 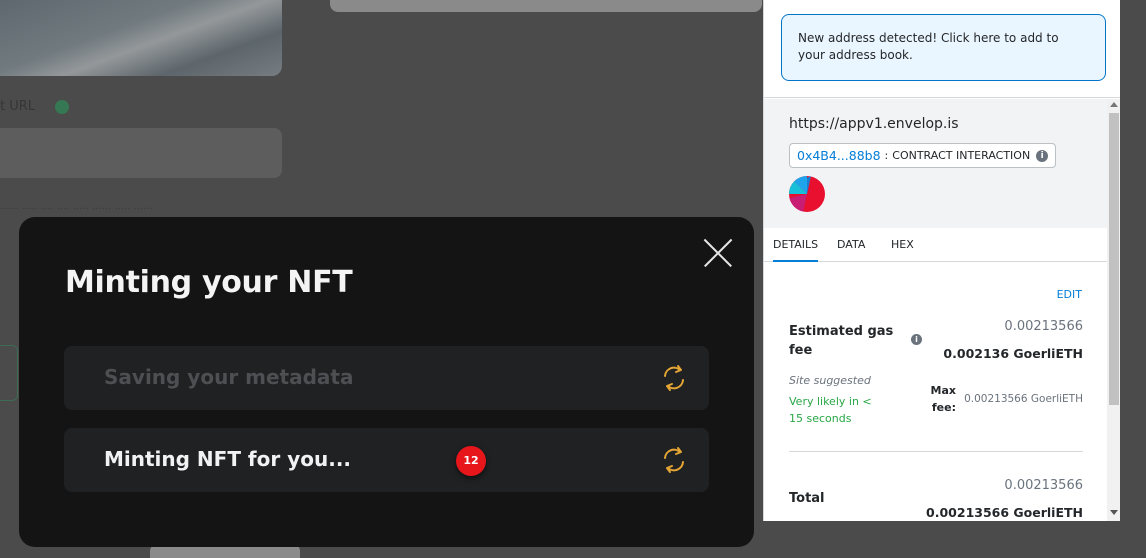 I want to click on max-fee-value: 0.00213566 GoerliETH, so click(x=1023, y=399).